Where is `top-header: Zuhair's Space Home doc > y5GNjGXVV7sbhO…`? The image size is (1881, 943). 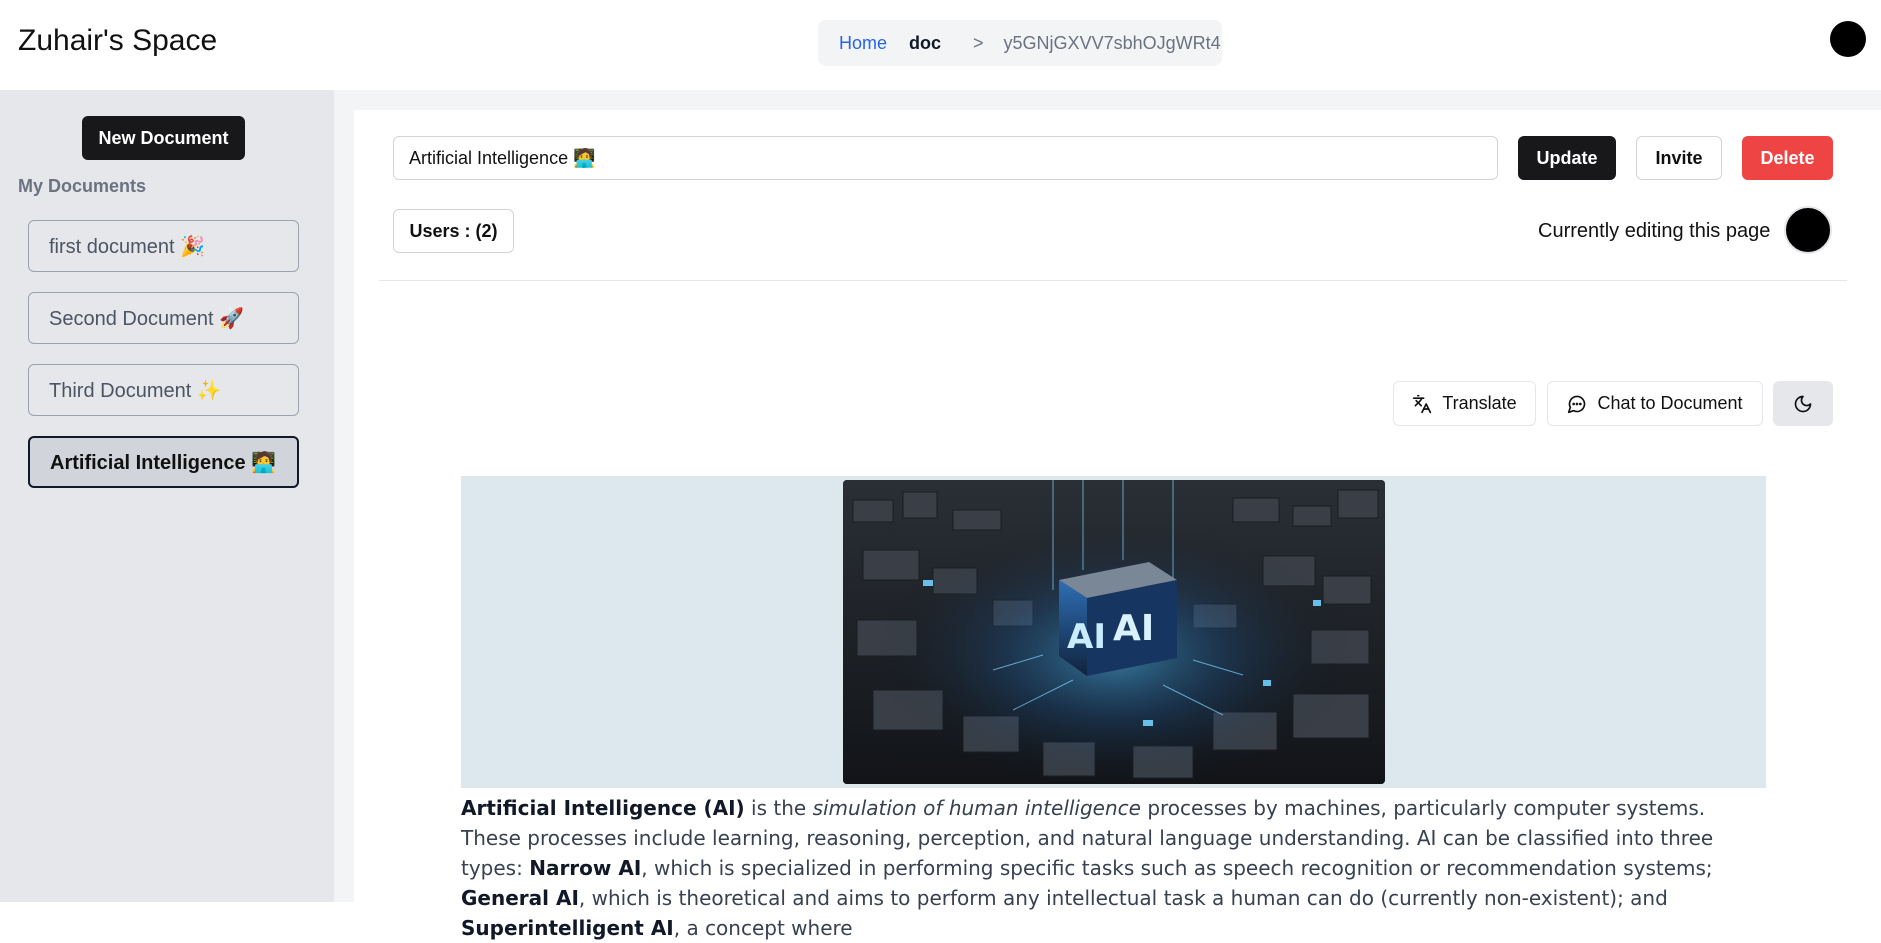
top-header: Zuhair's Space Home doc > y5GNjGXVV7sbhO… is located at coordinates (940, 45).